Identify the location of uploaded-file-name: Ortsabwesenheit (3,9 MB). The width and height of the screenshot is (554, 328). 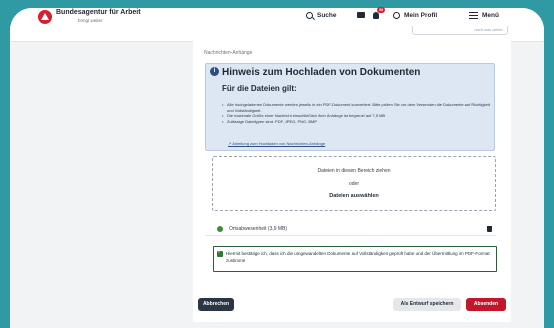
(258, 229).